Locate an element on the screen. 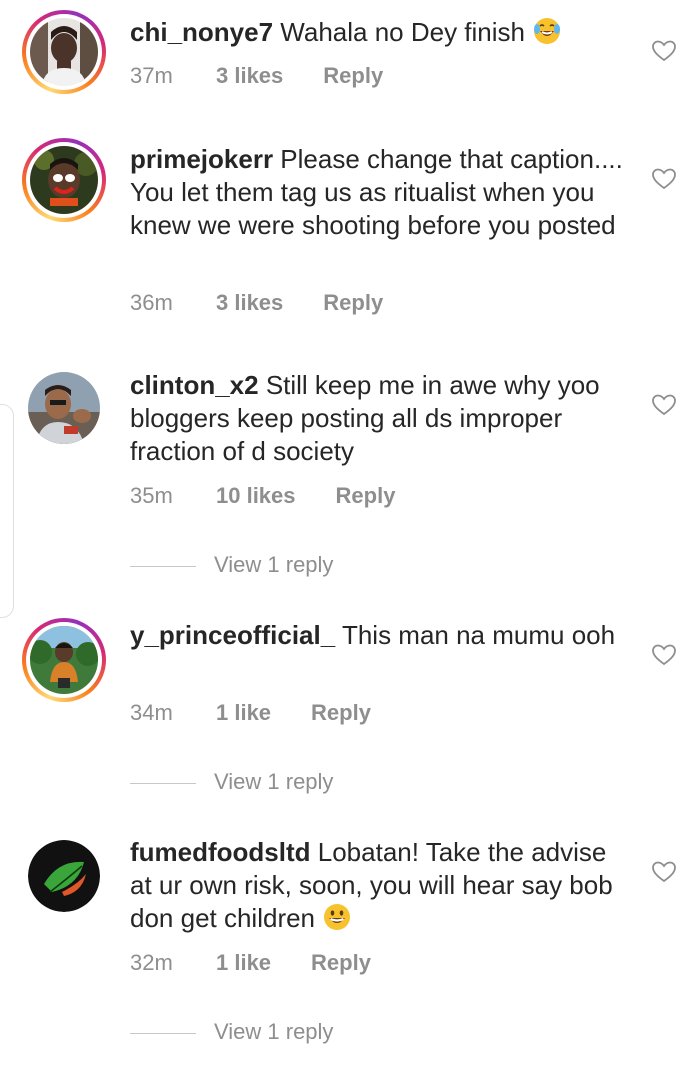 This screenshot has height=1072, width=690. likes-count: 10 likes is located at coordinates (256, 496).